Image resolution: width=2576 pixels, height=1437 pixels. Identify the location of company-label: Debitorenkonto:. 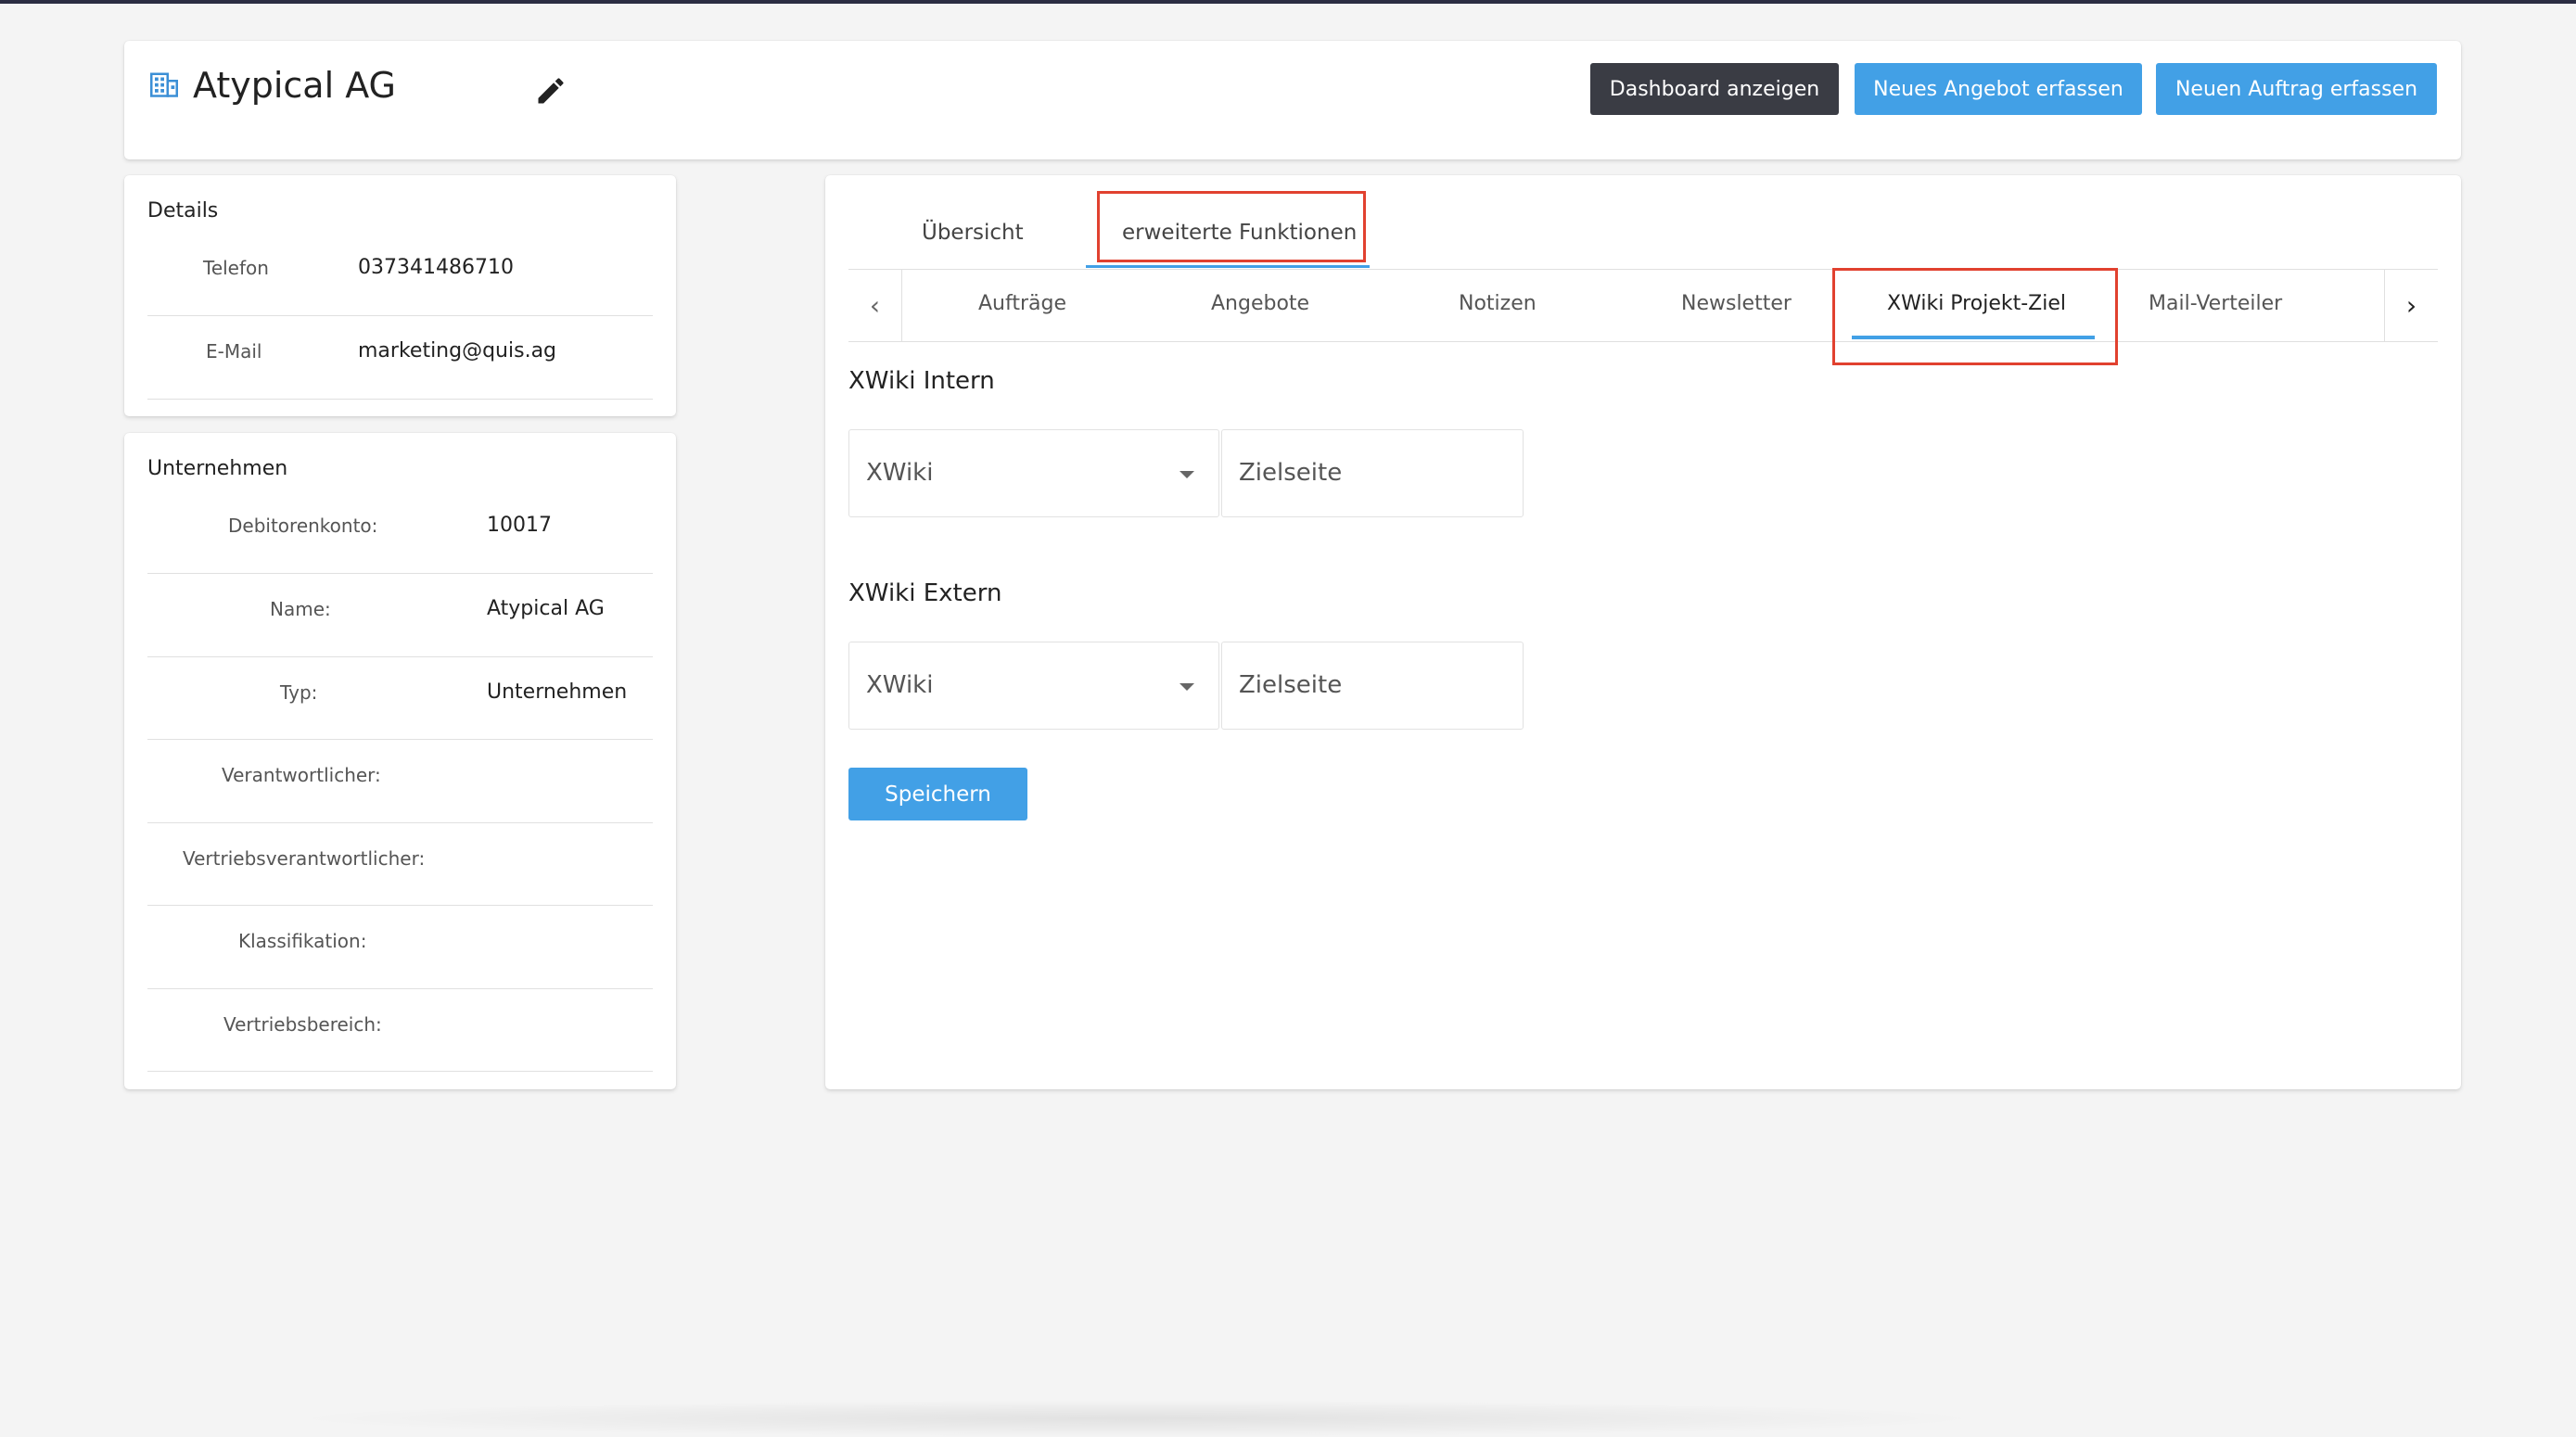
(303, 526).